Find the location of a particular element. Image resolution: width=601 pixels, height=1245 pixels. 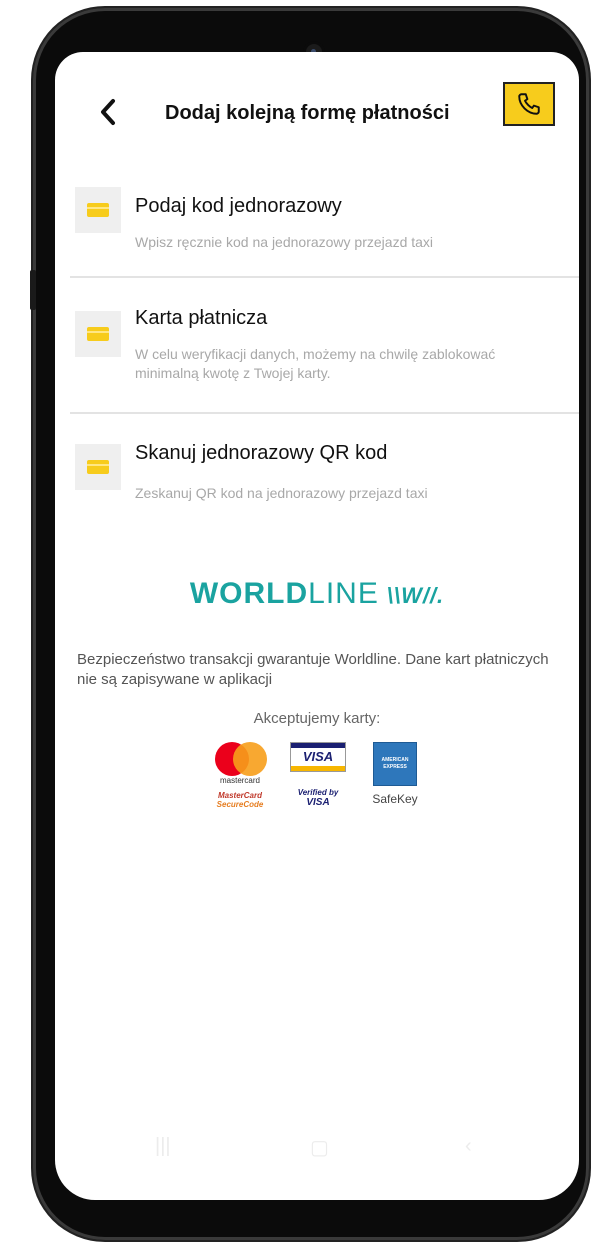

phone-icon is located at coordinates (529, 104).